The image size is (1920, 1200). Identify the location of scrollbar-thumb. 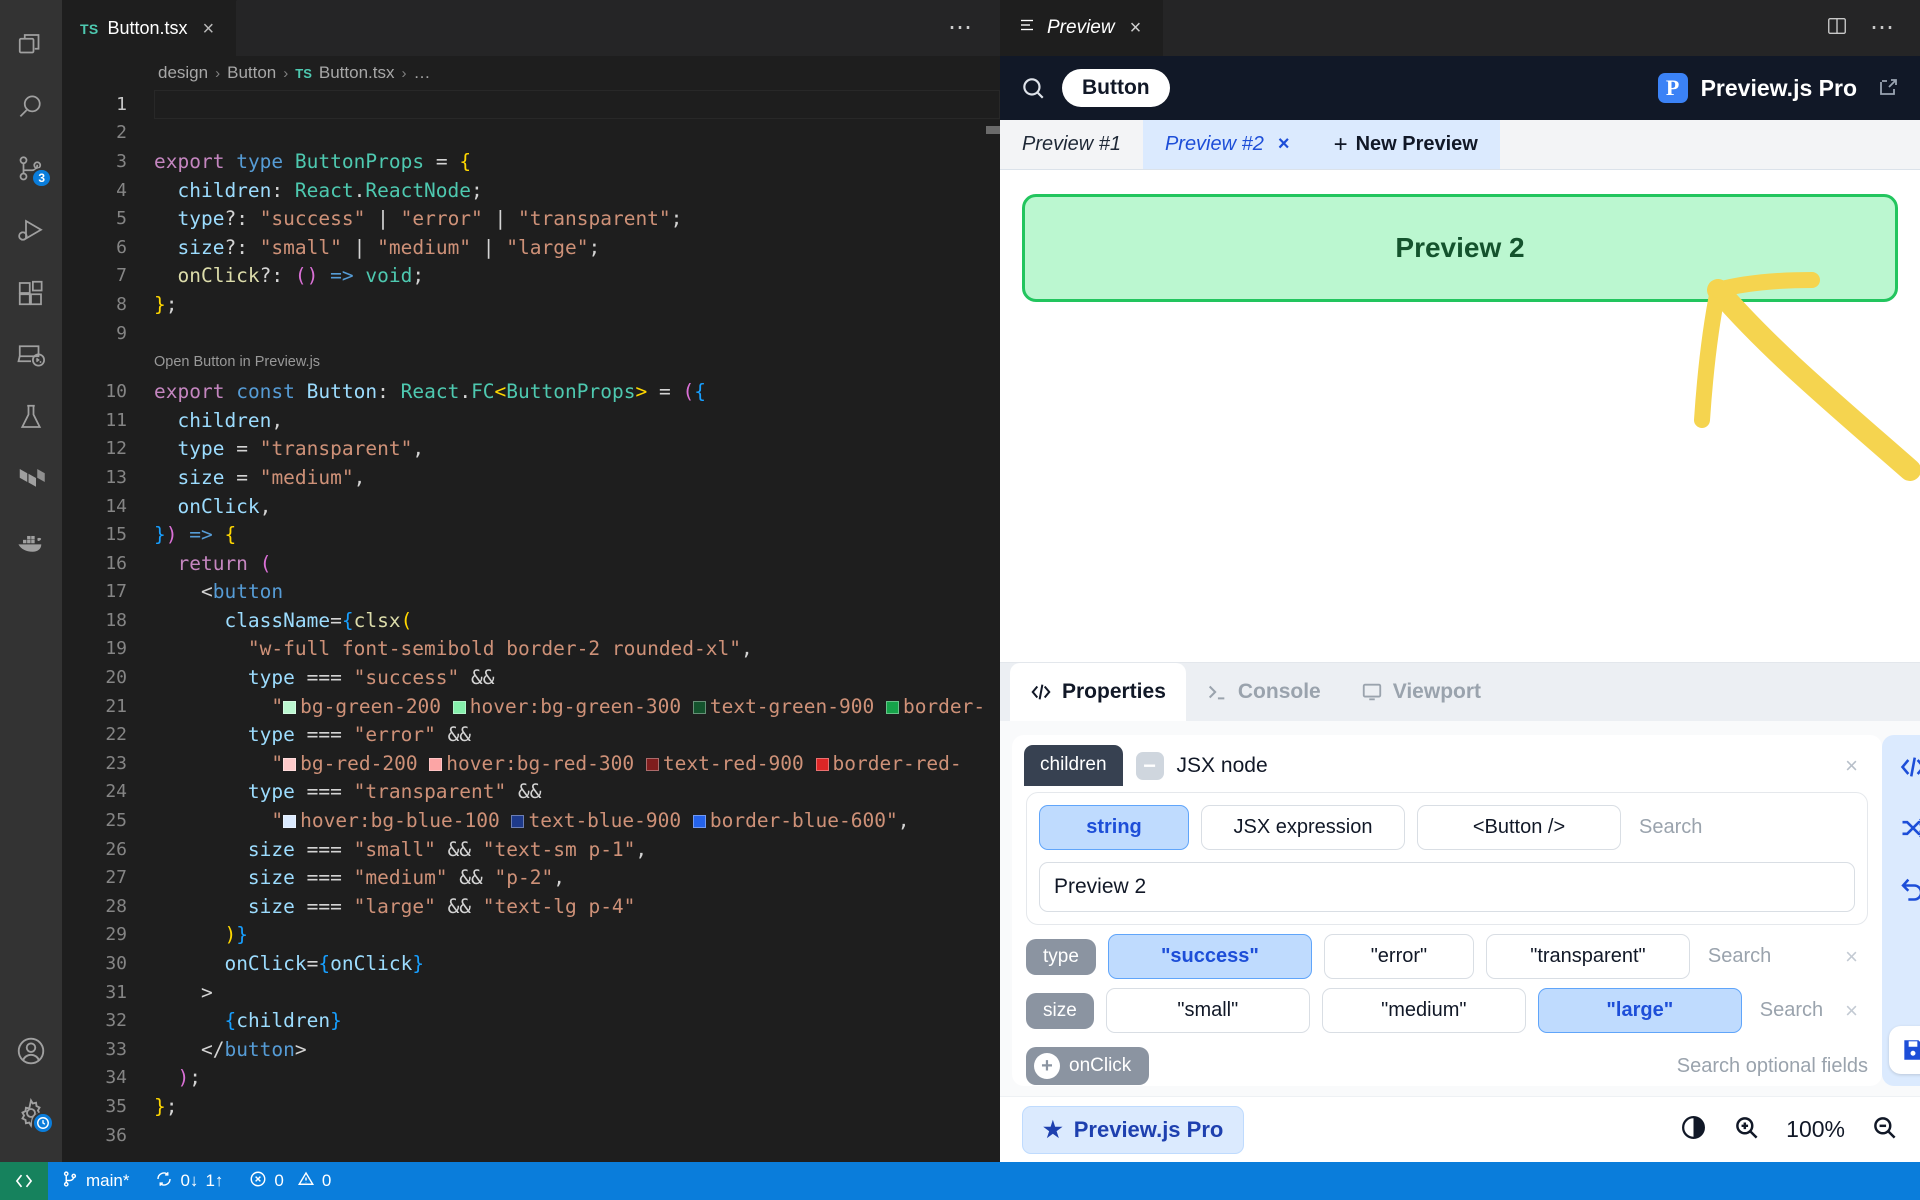
(993, 130).